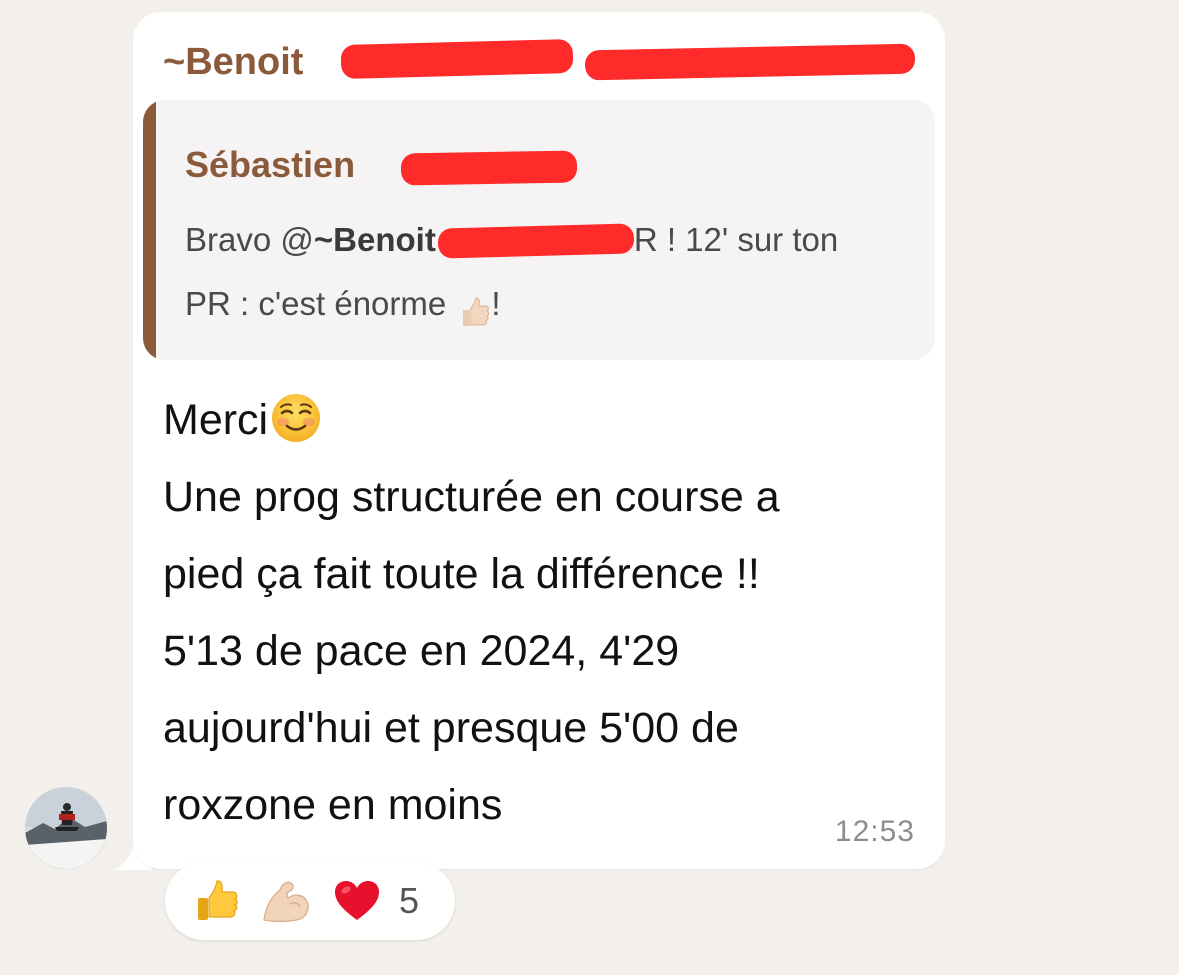 This screenshot has width=1179, height=975. Describe the element at coordinates (409, 900) in the screenshot. I see `reaction-count: 5` at that location.